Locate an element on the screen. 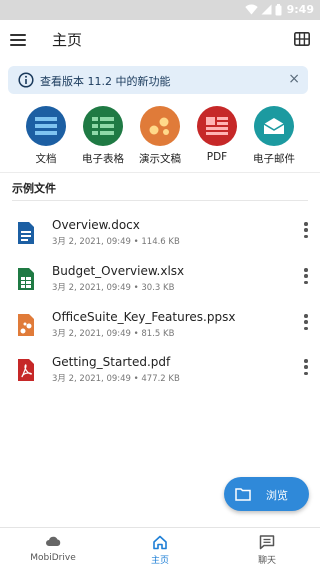 The image size is (320, 569). status-indicators: 9:49 is located at coordinates (279, 9).